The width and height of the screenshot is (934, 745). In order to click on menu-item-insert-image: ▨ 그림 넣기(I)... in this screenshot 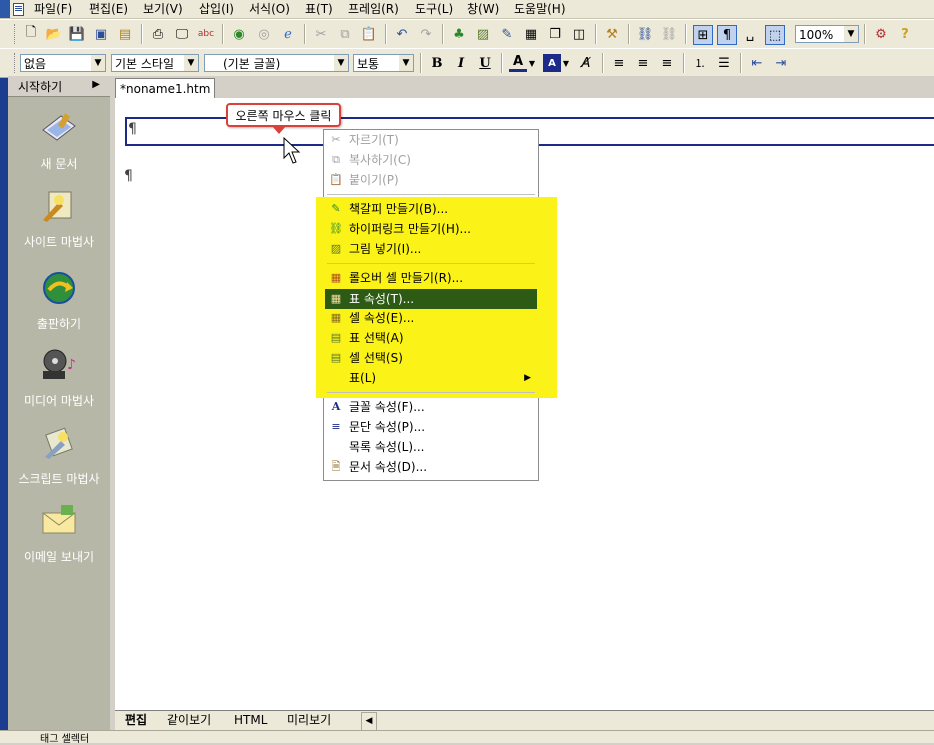, I will do `click(431, 249)`.